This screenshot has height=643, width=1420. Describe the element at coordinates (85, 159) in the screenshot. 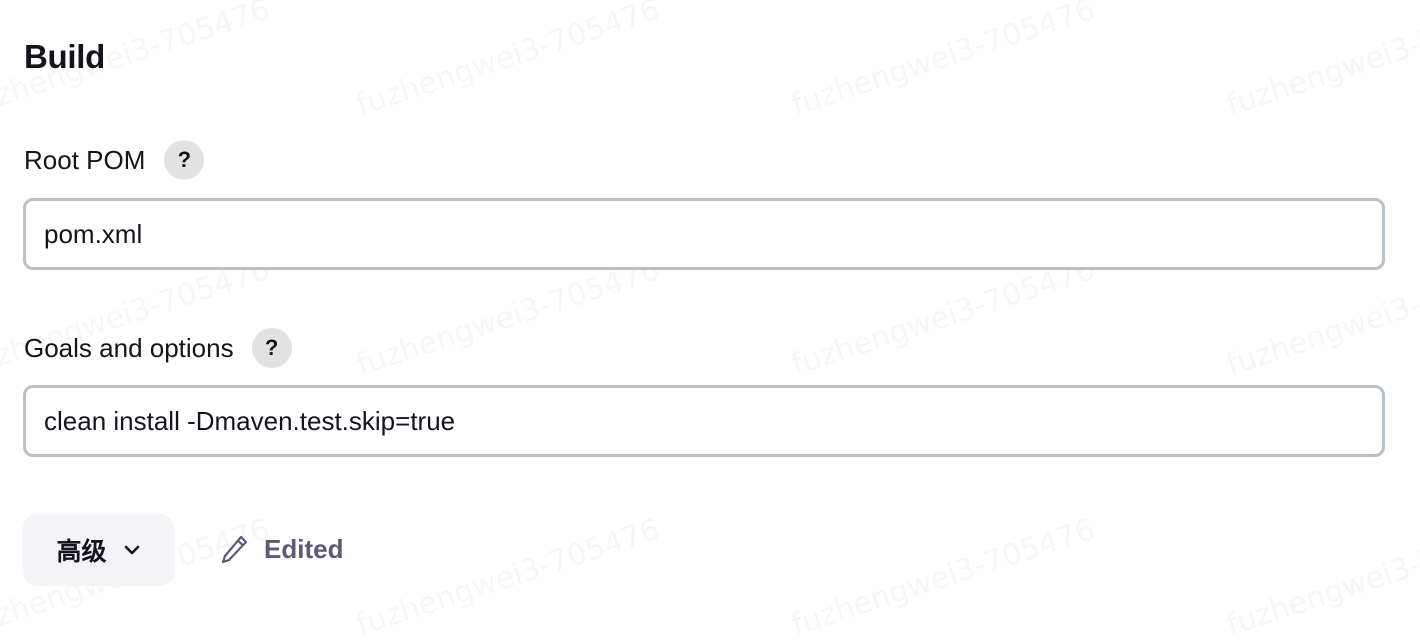

I see `root-pom-label: Root POM` at that location.